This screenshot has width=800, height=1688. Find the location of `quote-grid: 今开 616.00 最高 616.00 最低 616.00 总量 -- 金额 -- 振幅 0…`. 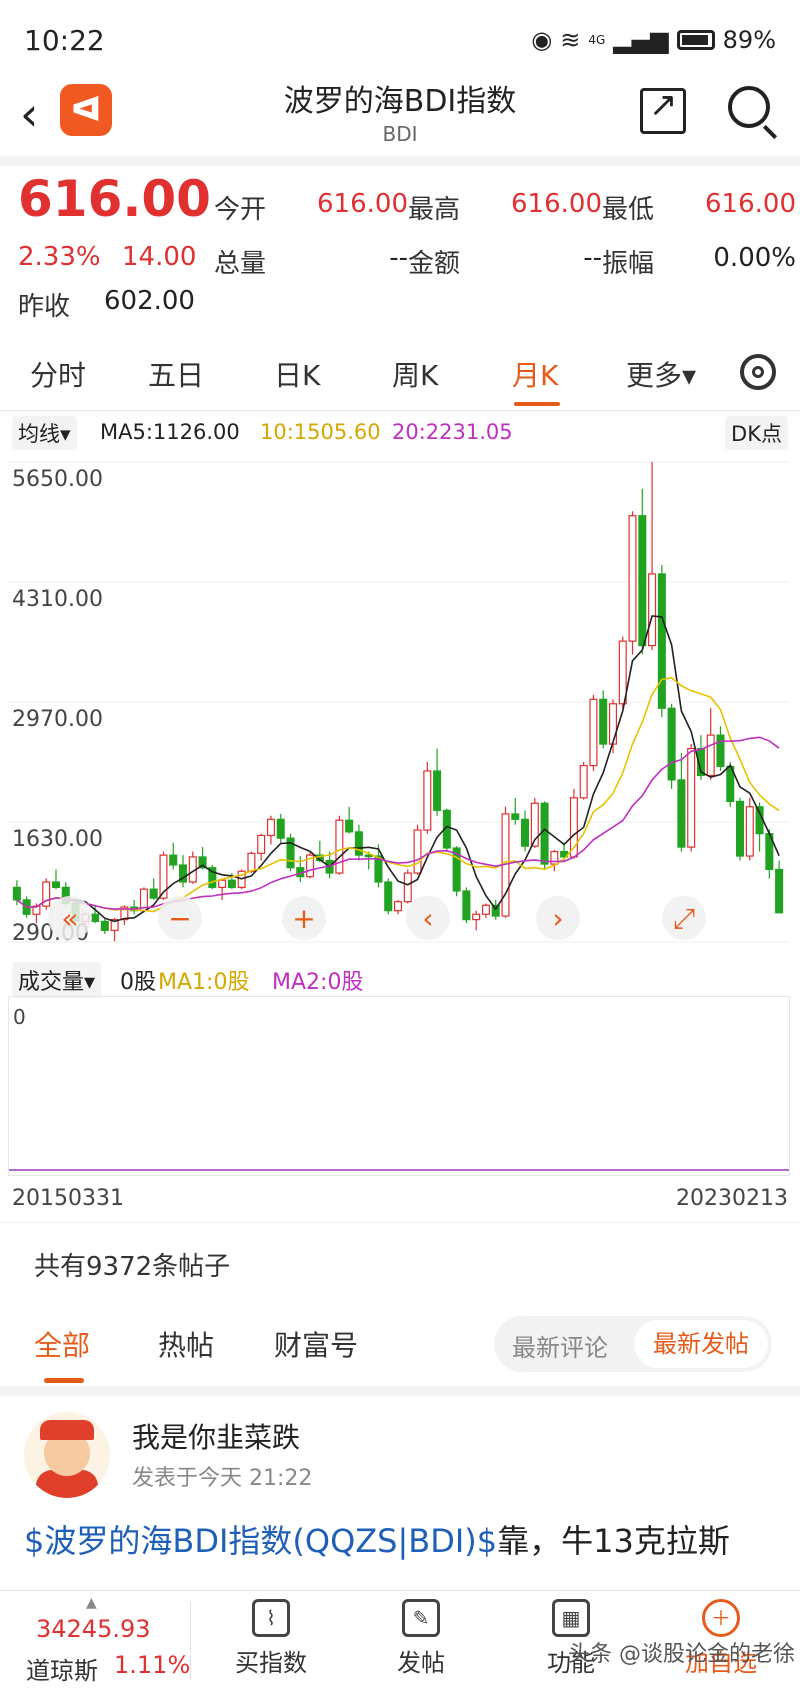

quote-grid: 今开 616.00 最高 616.00 最低 616.00 总量 -- 金额 -- 振幅 0… is located at coordinates (505, 234).